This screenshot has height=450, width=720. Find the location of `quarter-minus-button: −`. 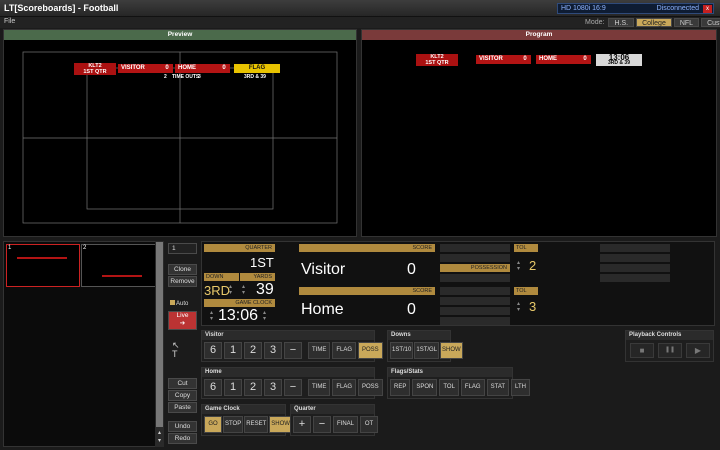

quarter-minus-button: − is located at coordinates (322, 424).